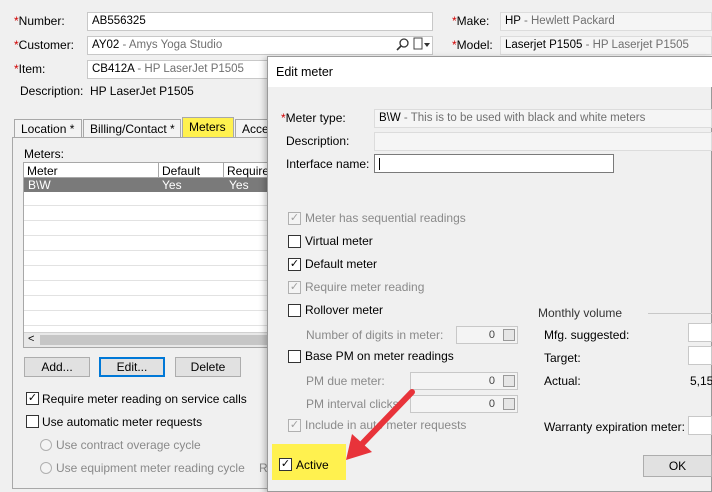 The image size is (712, 492). Describe the element at coordinates (285, 464) in the screenshot. I see `active-checkbox: ✓` at that location.